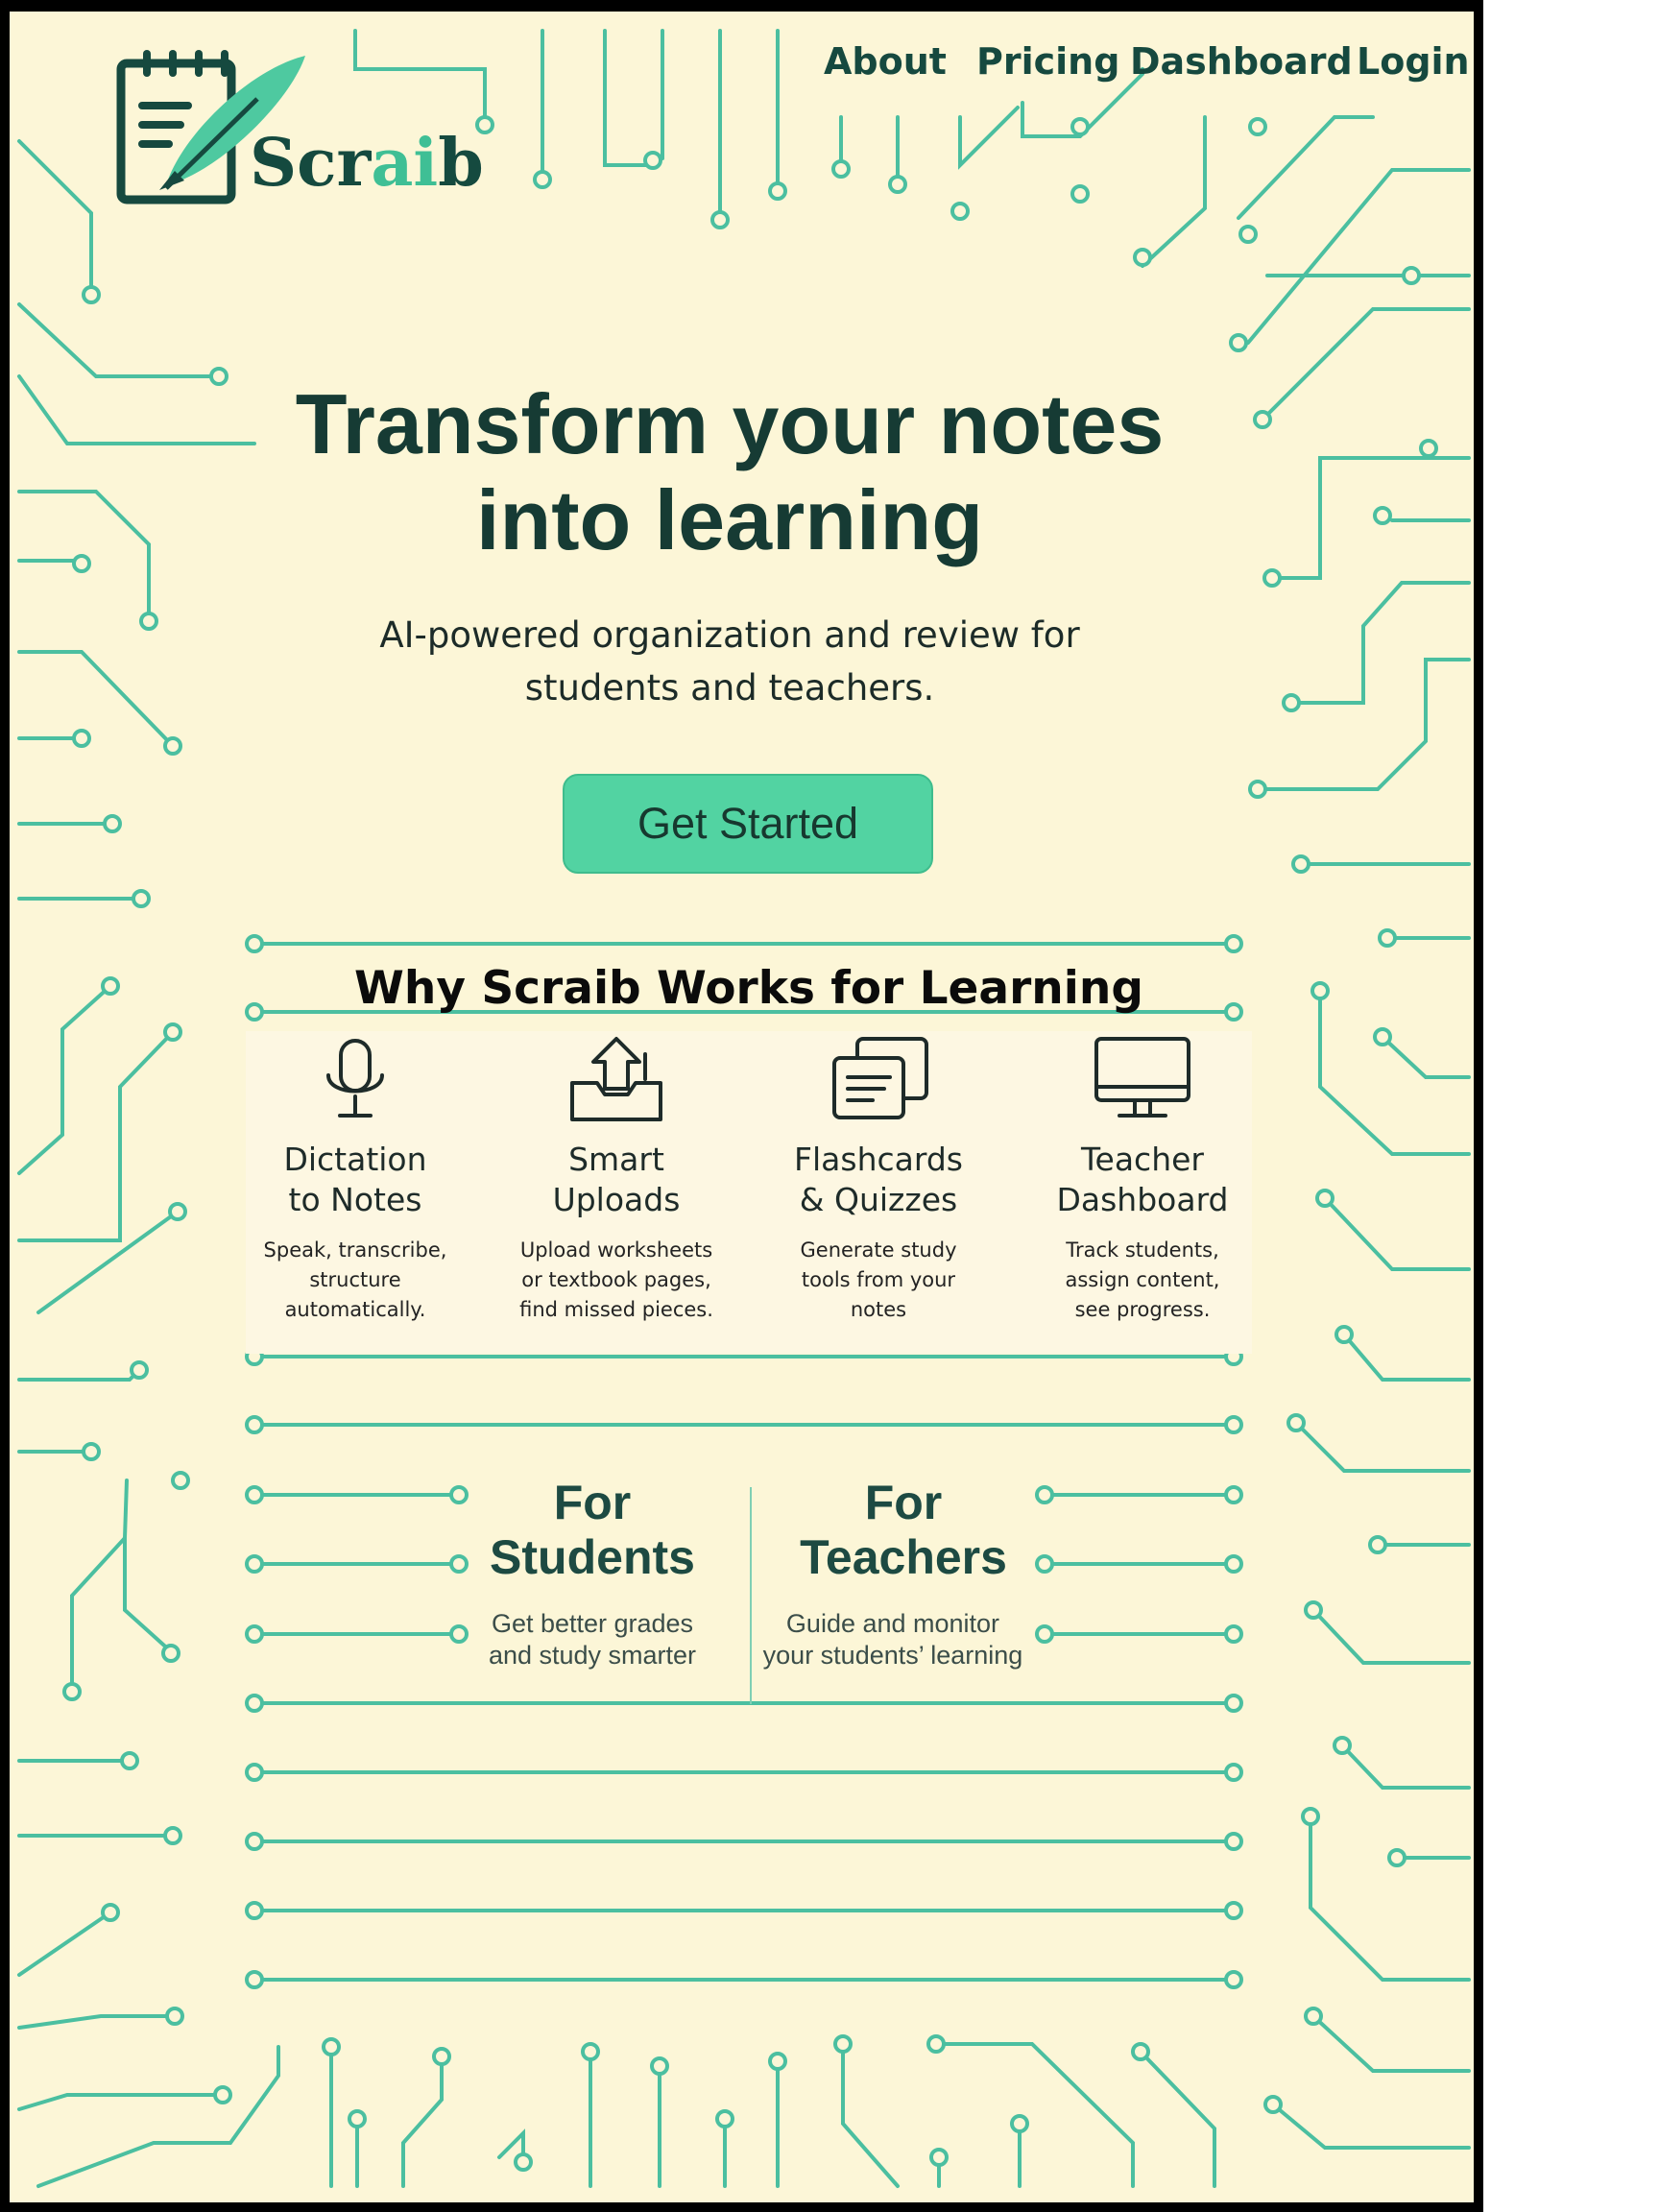 The width and height of the screenshot is (1659, 2212). What do you see at coordinates (892, 1655) in the screenshot?
I see `teachers-description-line: your students’ learning` at bounding box center [892, 1655].